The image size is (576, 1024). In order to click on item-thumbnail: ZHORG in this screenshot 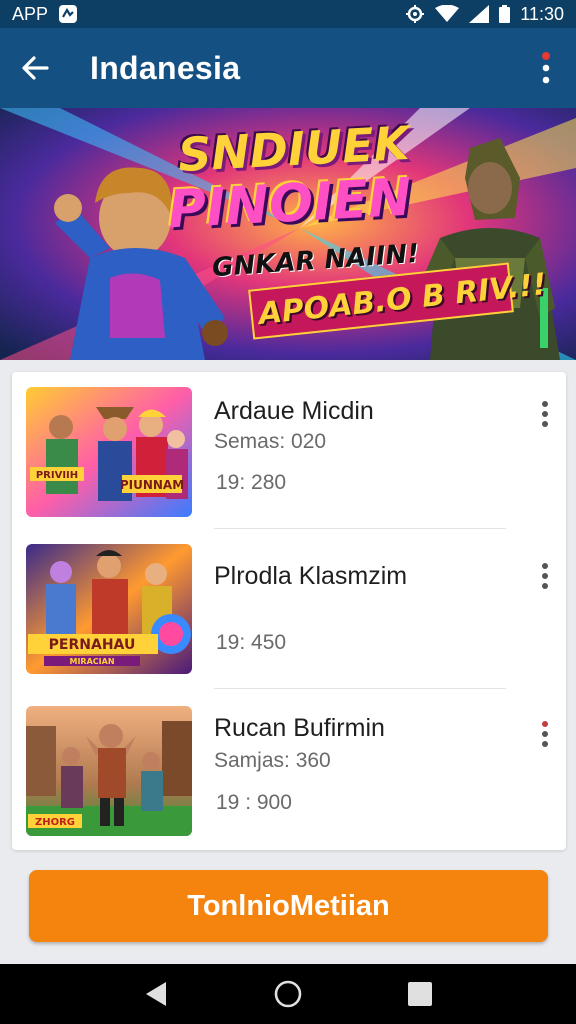, I will do `click(109, 771)`.